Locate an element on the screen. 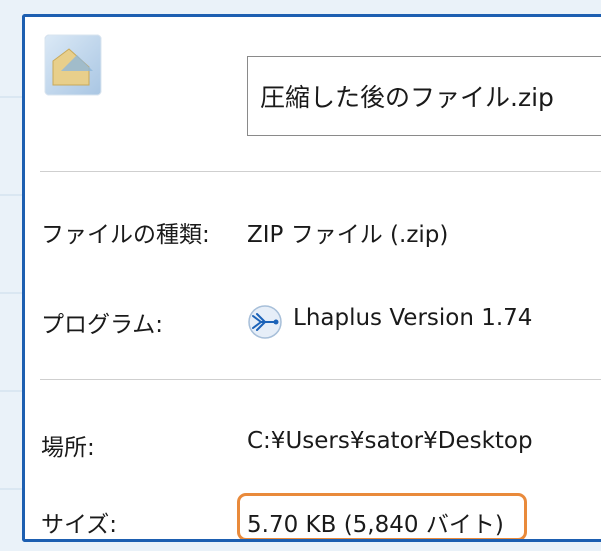  file-name-field: 圧縮した後のファイル.zip is located at coordinates (424, 96).